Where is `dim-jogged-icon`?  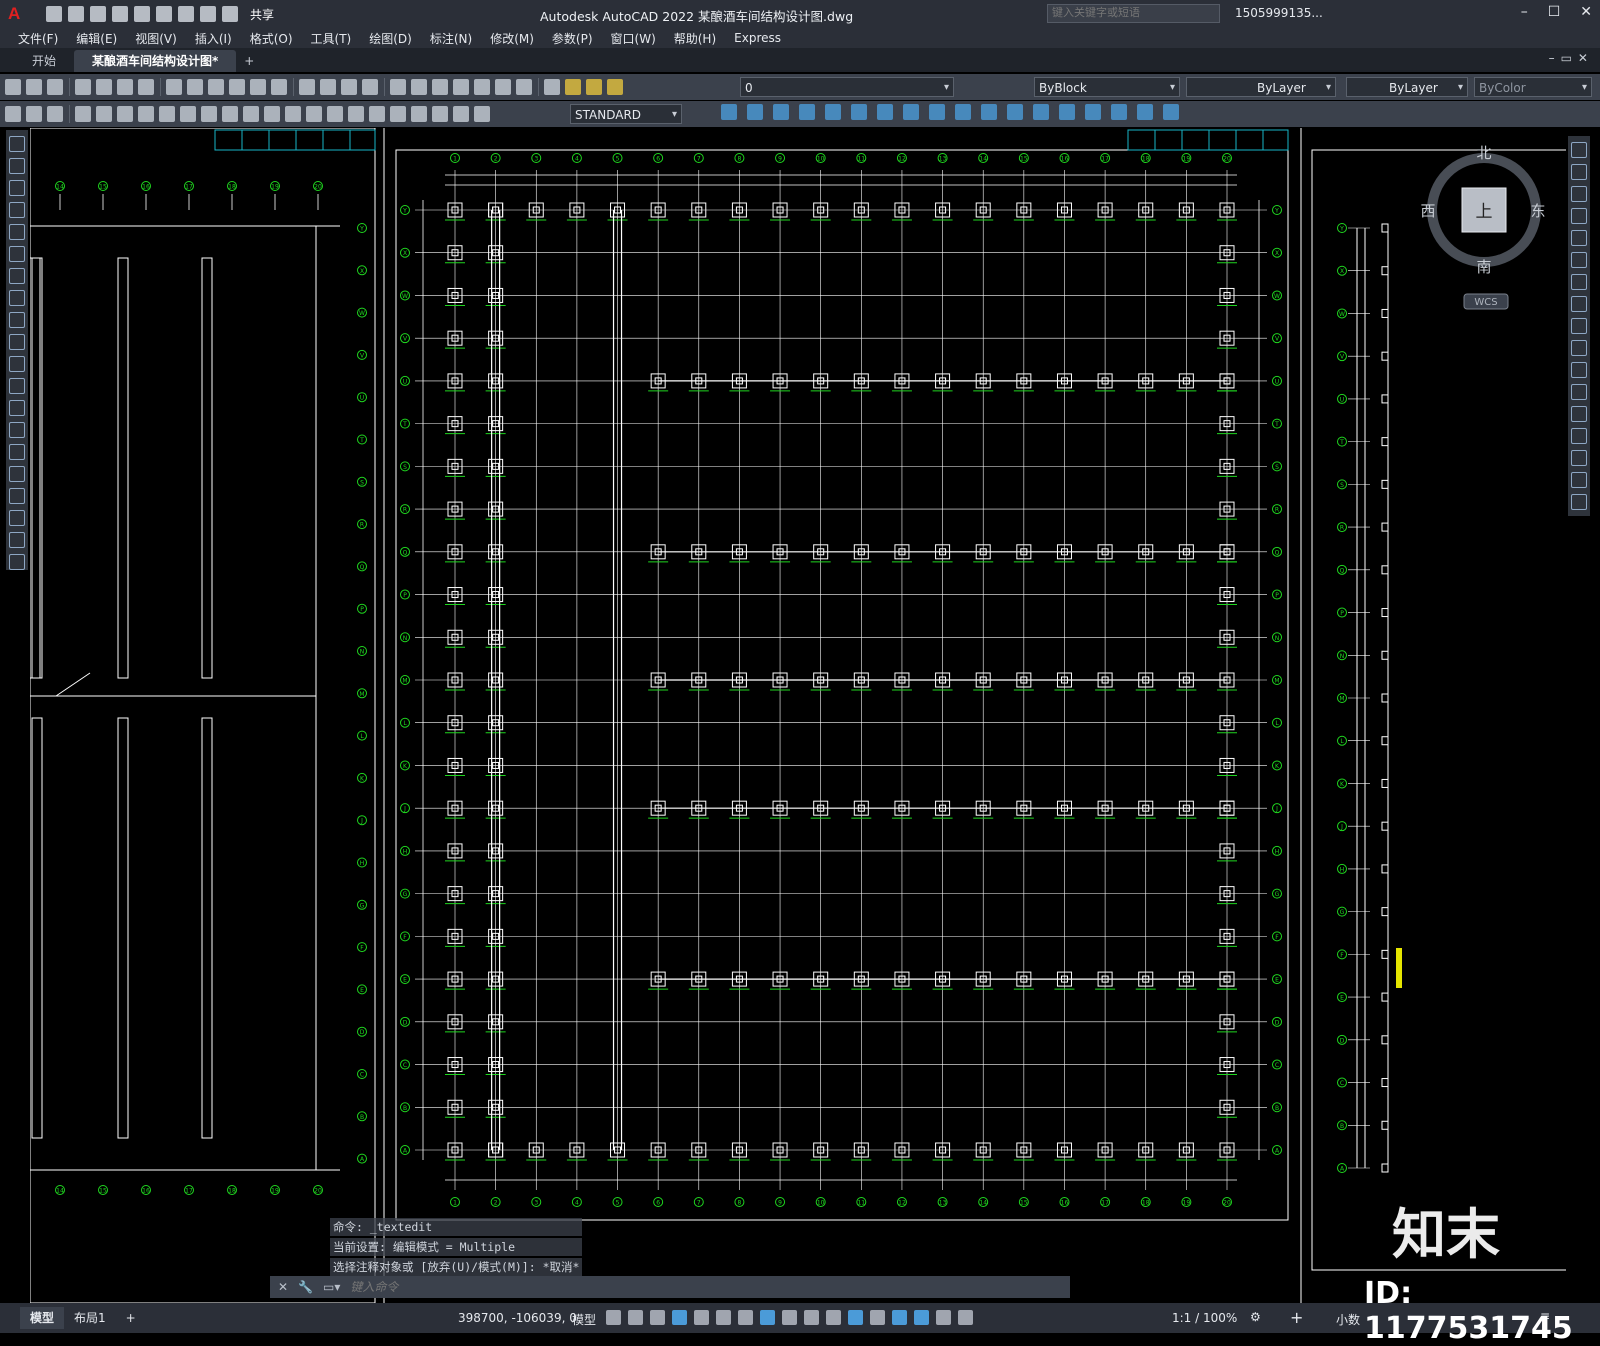 dim-jogged-icon is located at coordinates (188, 114).